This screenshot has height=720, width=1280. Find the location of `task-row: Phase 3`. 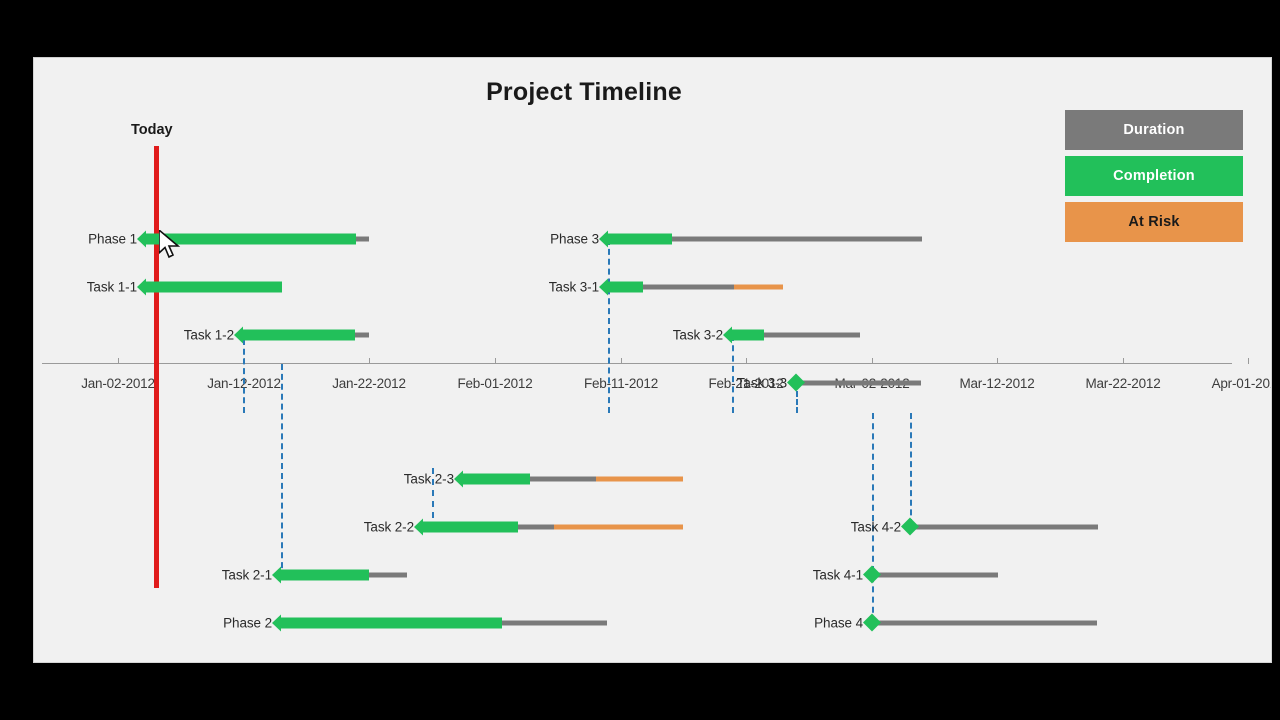

task-row: Phase 3 is located at coordinates (652, 239).